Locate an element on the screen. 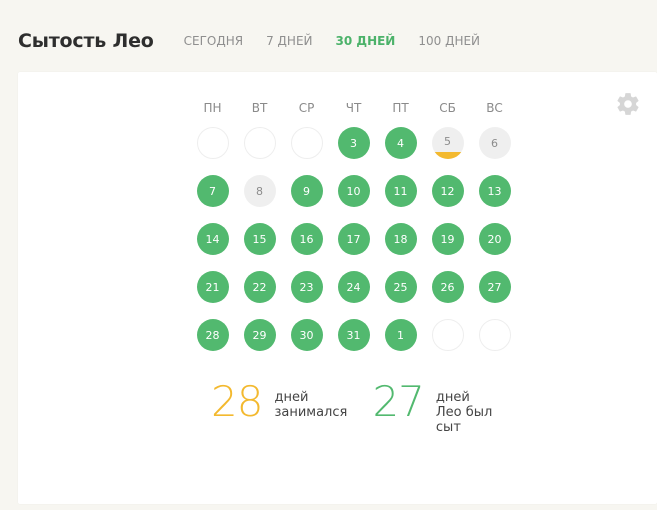 This screenshot has width=657, height=510. practiced-days-count: 28 is located at coordinates (237, 401).